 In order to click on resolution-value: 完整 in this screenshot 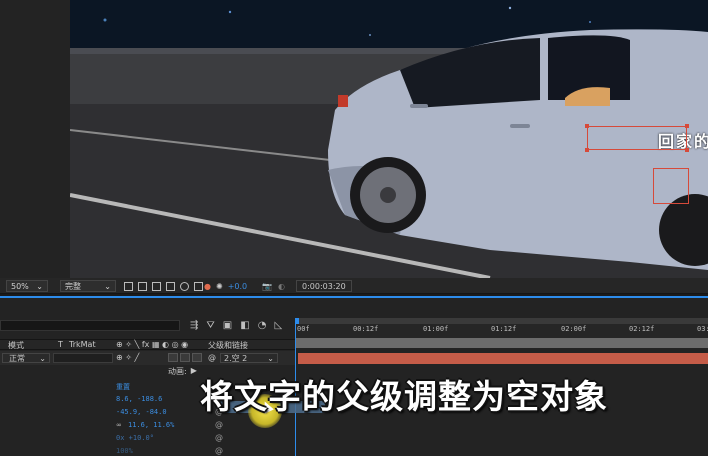, I will do `click(73, 286)`.